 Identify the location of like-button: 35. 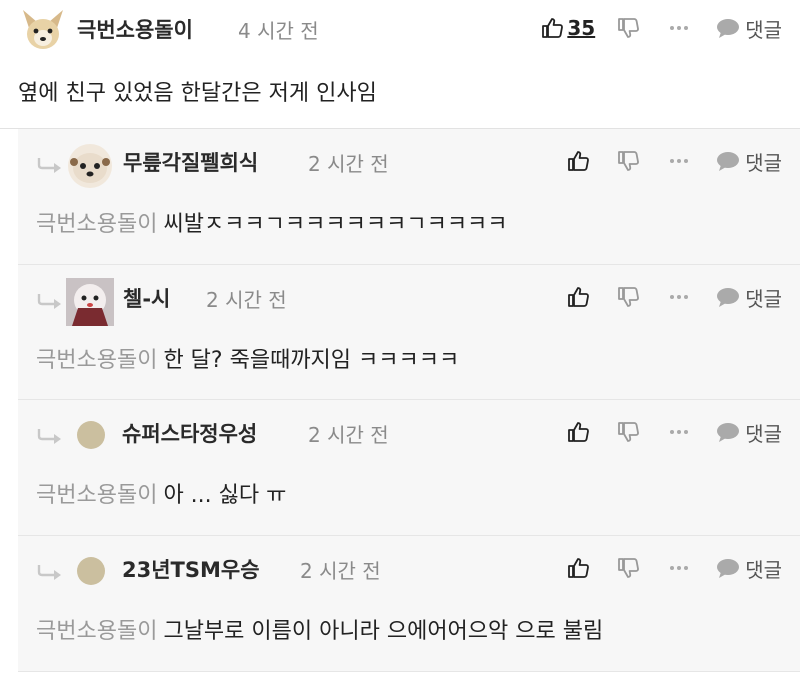
(579, 28).